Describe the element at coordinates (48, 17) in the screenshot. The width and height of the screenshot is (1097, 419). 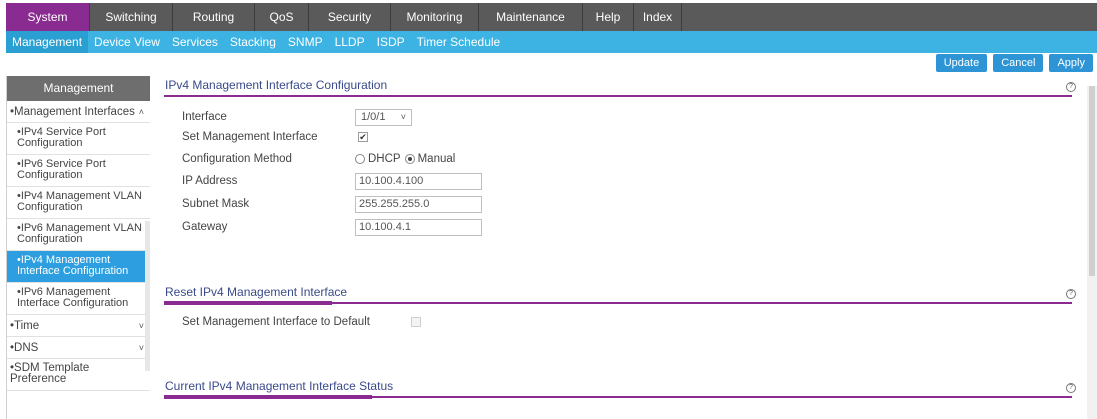
I see `tab-system: System` at that location.